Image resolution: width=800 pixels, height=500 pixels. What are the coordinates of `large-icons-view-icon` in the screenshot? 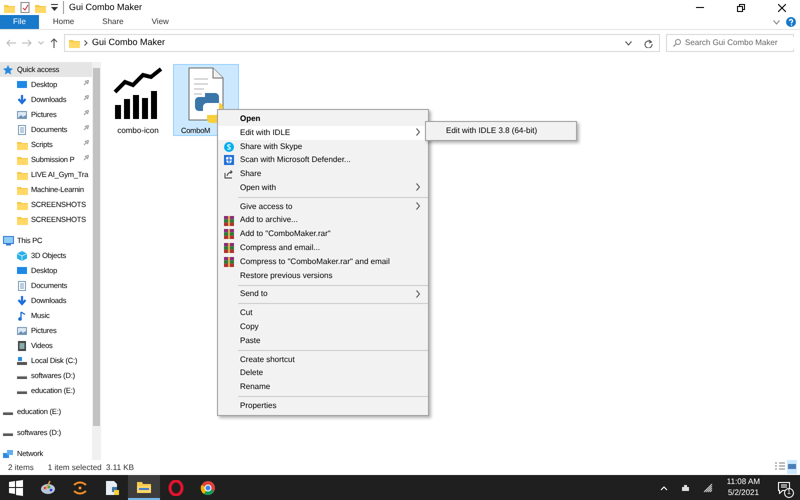 It's located at (792, 467).